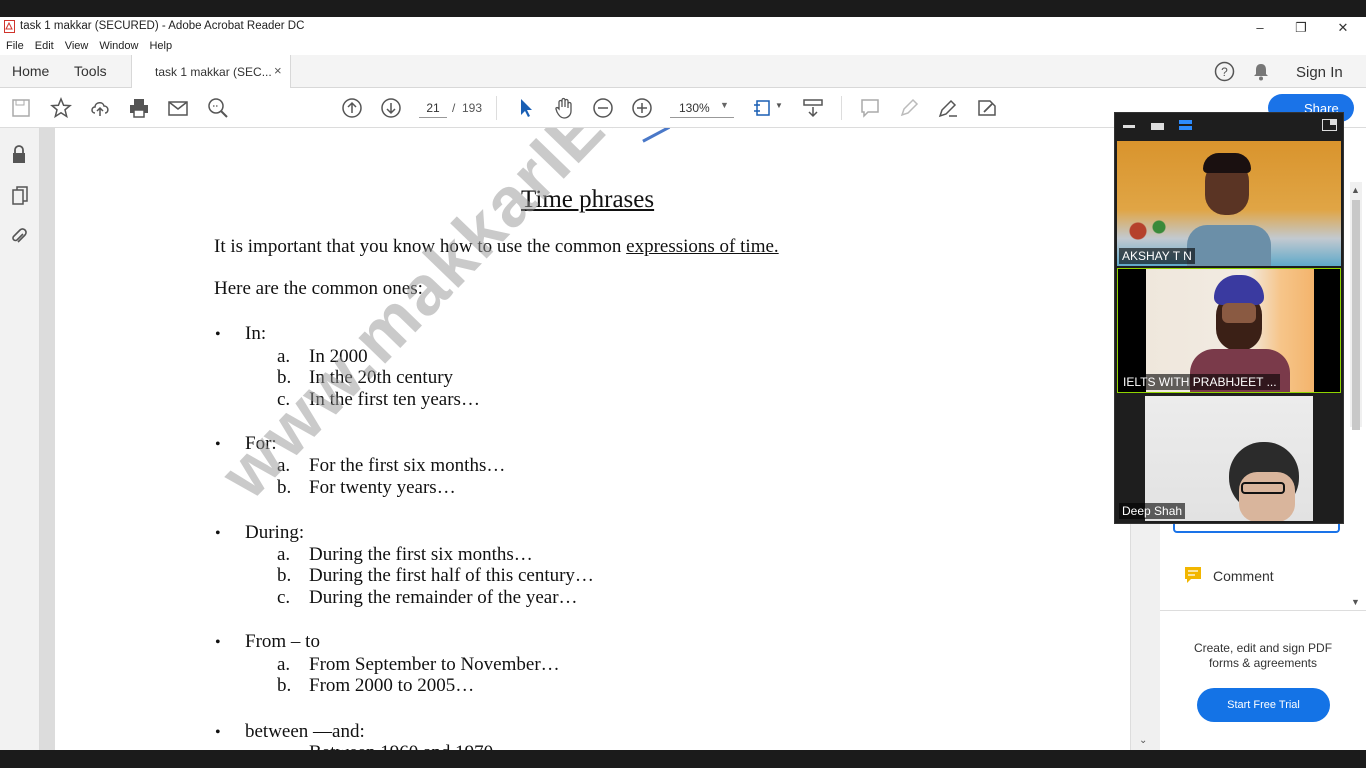 The image size is (1366, 768). Describe the element at coordinates (779, 105) in the screenshot. I see `fit-page-chevron-icon: ▼` at that location.